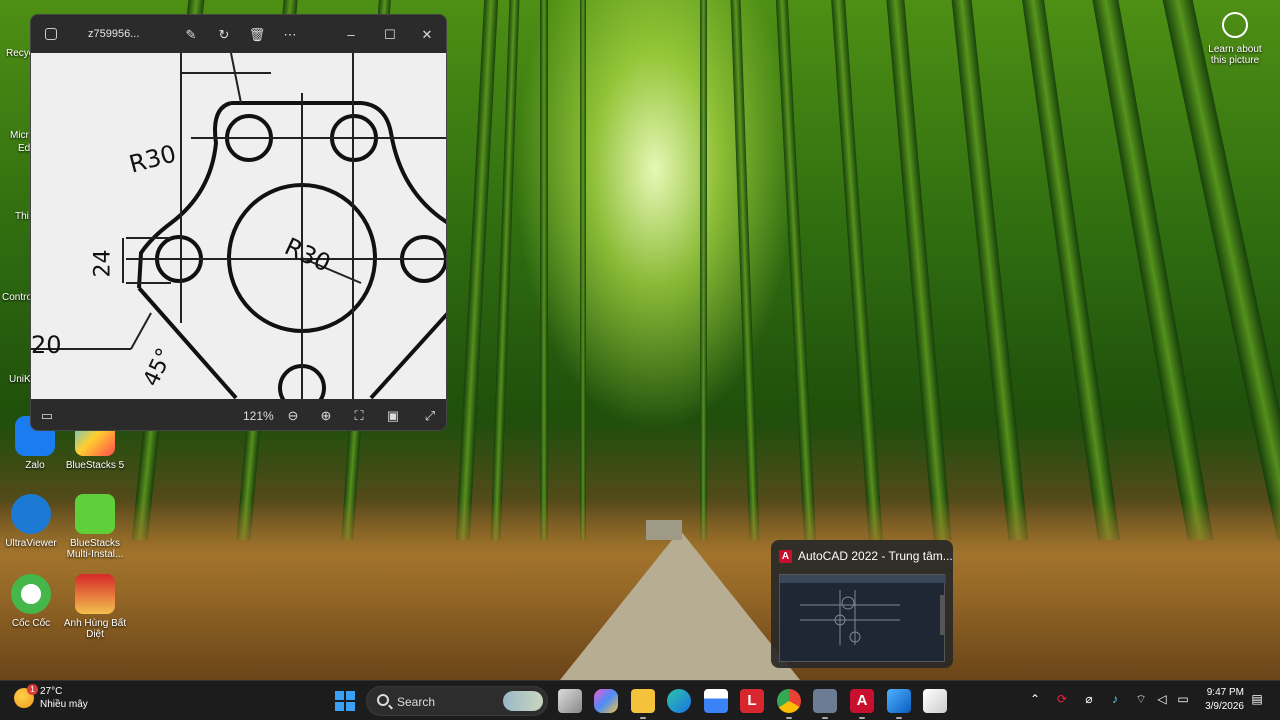  Describe the element at coordinates (1183, 699) in the screenshot. I see `battery-icon: ▭` at that location.